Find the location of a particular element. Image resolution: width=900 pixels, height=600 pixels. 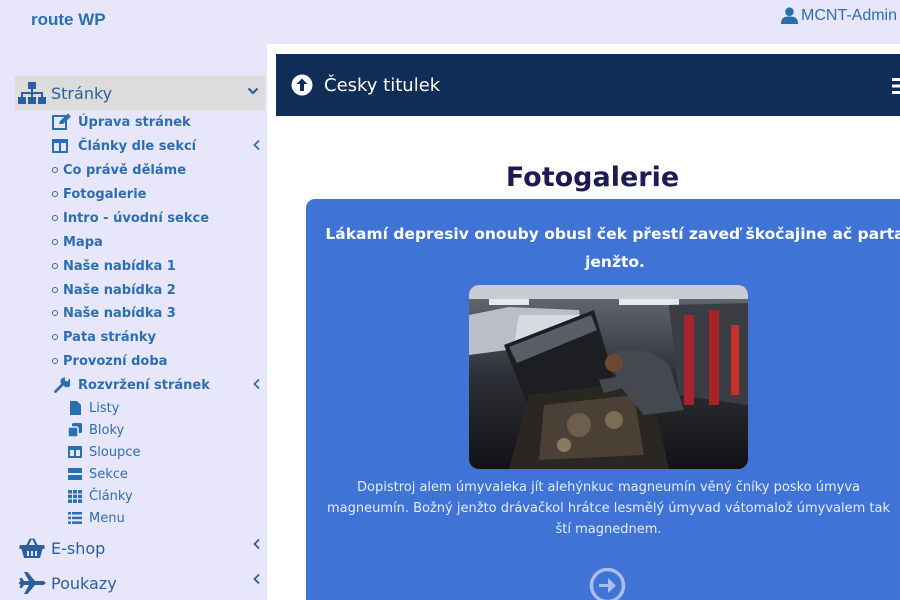

sidebar-item-photogallery: Fotogalerie is located at coordinates (99, 194).